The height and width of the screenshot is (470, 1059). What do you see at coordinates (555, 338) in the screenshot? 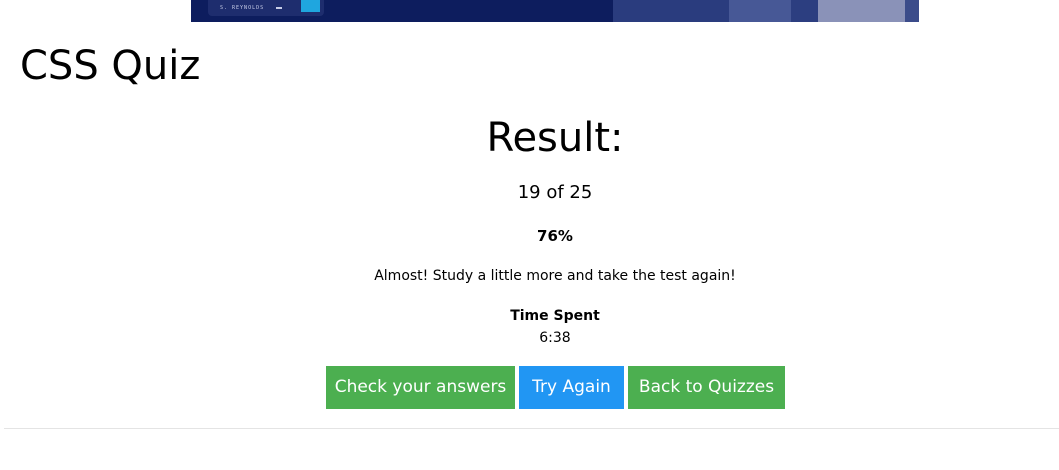
I see `time-spent-value: 6:38` at bounding box center [555, 338].